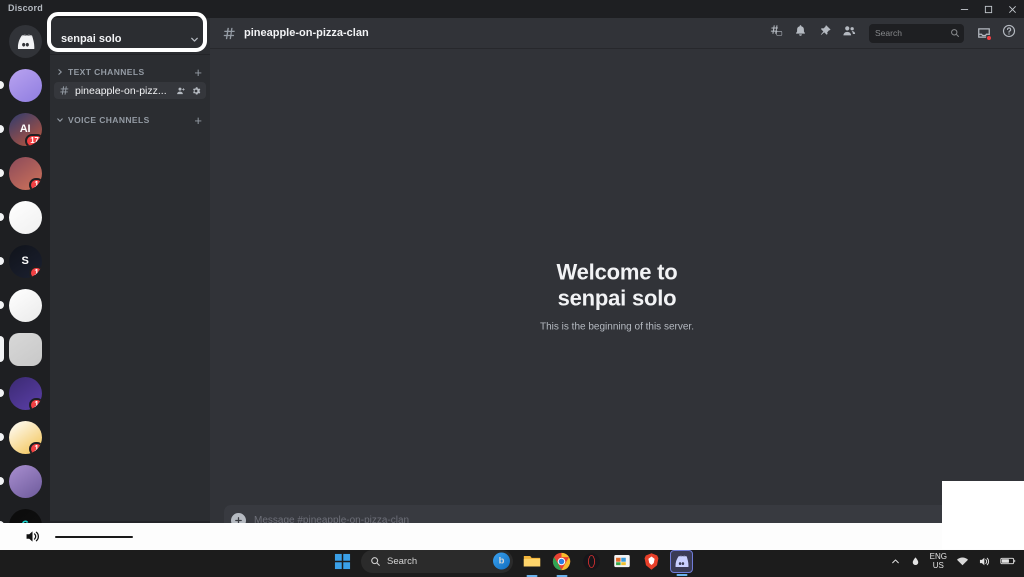 This screenshot has width=1024, height=577. I want to click on volume-slider-track, so click(94, 536).